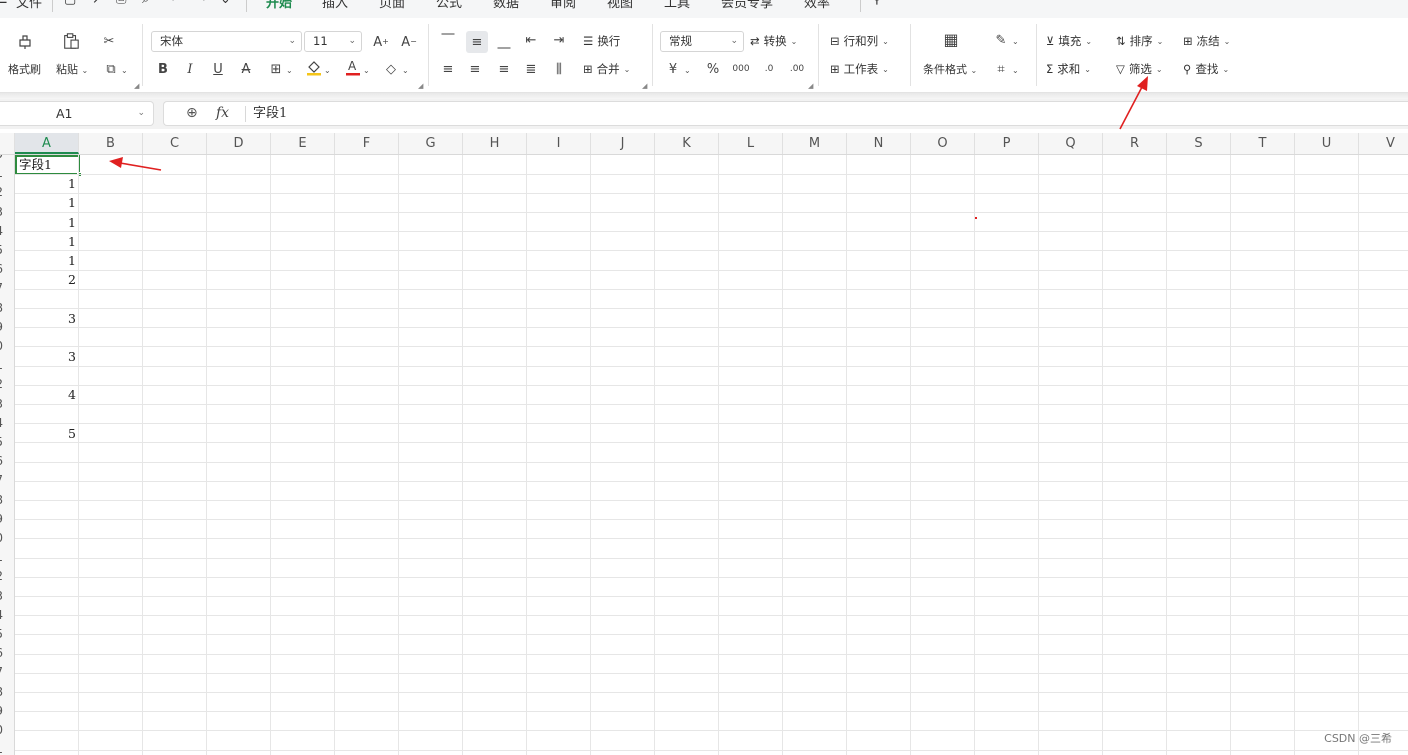 This screenshot has width=1408, height=755. What do you see at coordinates (531, 69) in the screenshot?
I see `justify-icon: ≣` at bounding box center [531, 69].